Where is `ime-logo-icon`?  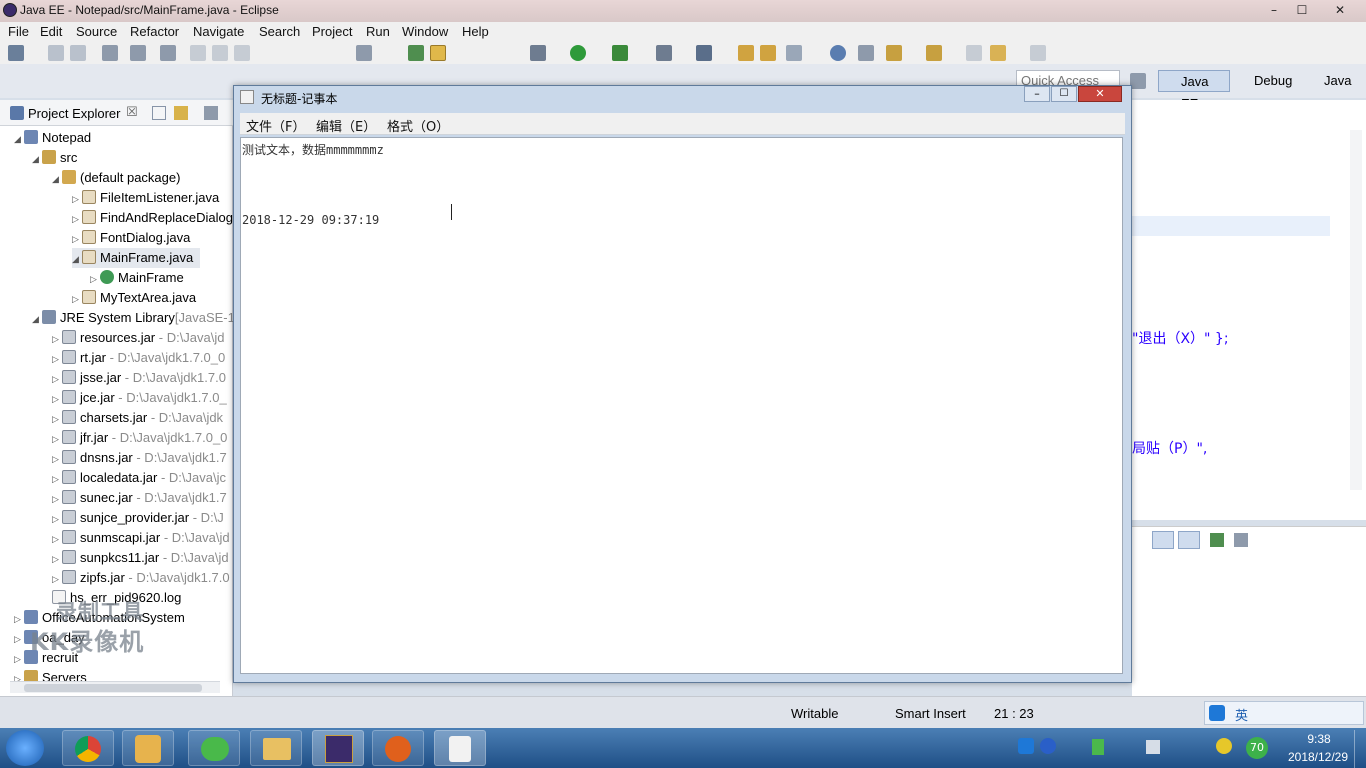
ime-logo-icon is located at coordinates (1217, 713).